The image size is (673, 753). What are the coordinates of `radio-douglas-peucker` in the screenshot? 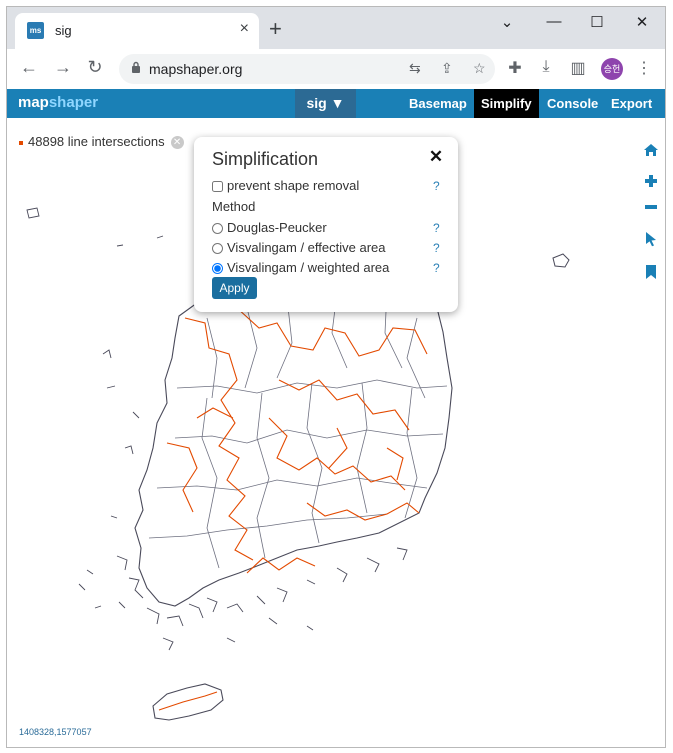 It's located at (217, 228).